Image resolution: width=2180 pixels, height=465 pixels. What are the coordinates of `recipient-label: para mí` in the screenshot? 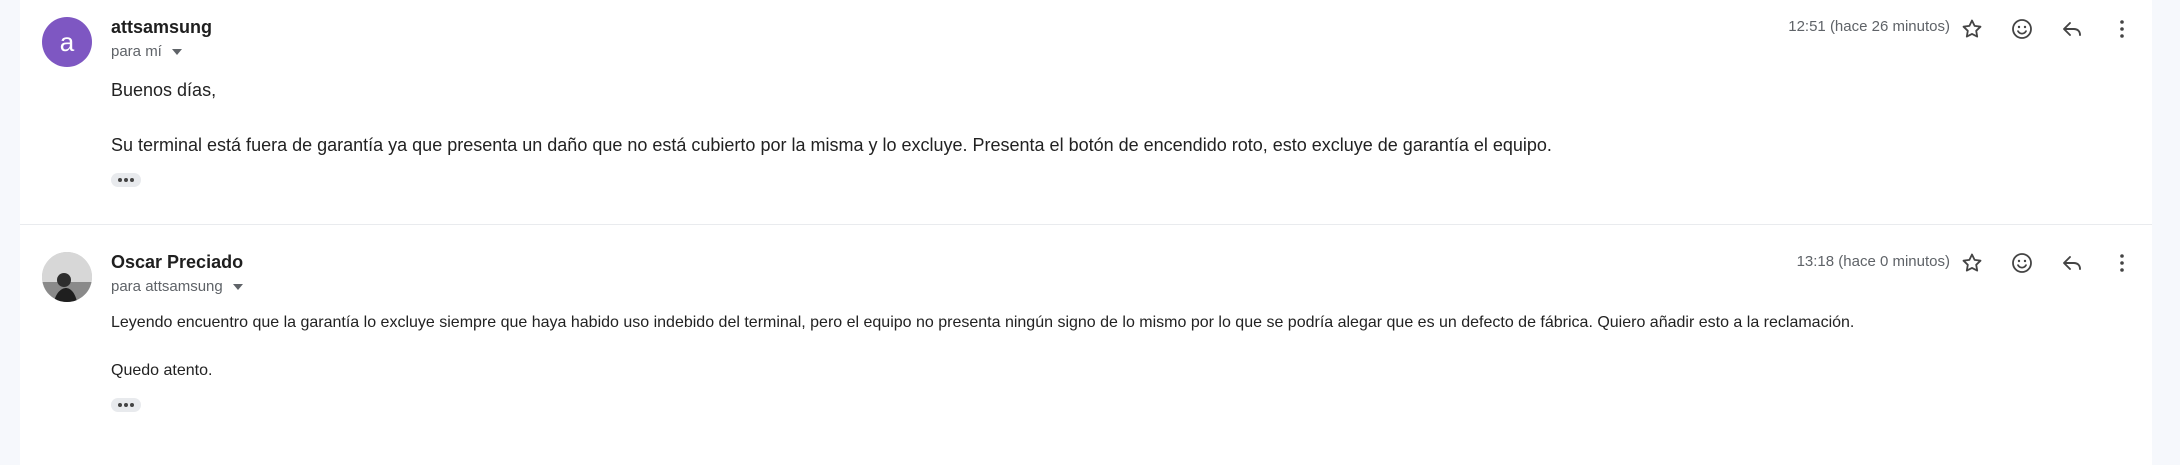 It's located at (136, 51).